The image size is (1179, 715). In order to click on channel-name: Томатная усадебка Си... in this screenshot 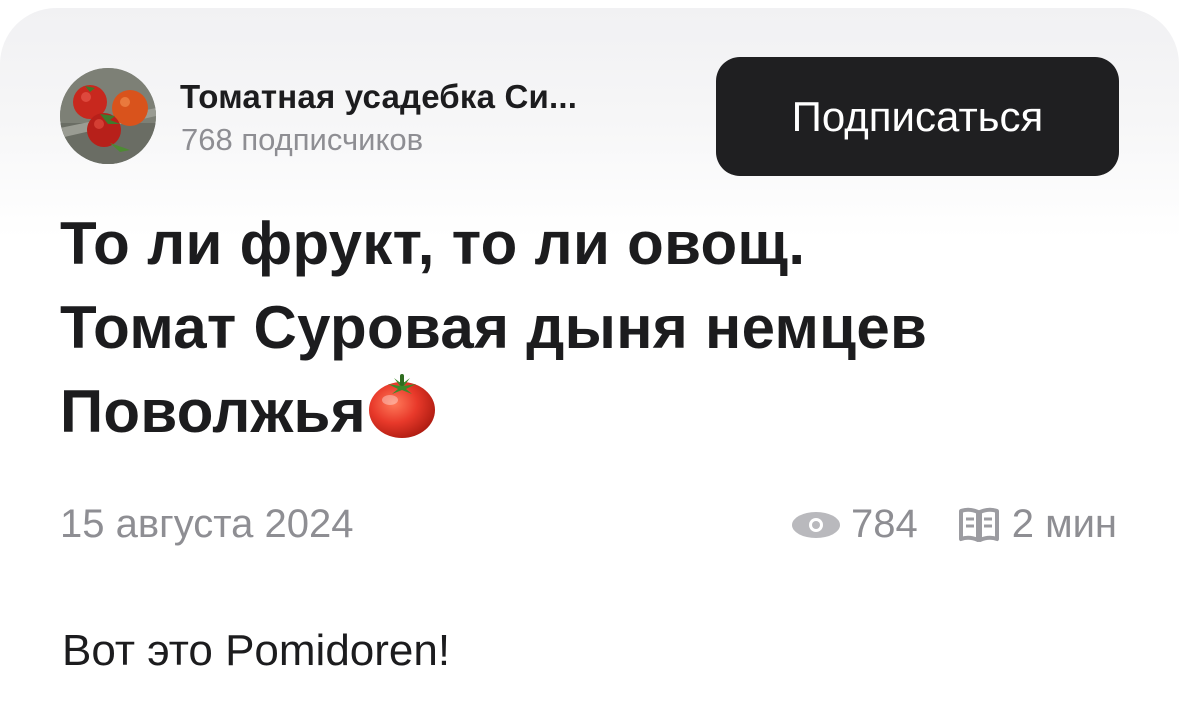, I will do `click(425, 97)`.